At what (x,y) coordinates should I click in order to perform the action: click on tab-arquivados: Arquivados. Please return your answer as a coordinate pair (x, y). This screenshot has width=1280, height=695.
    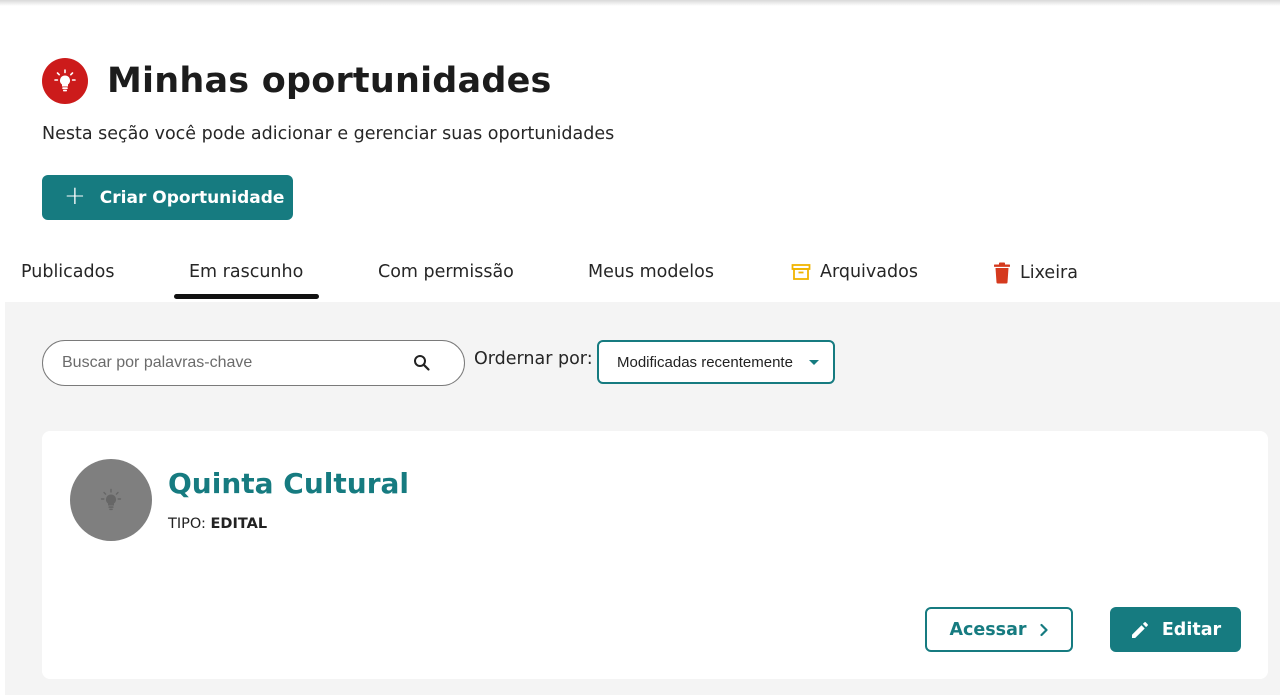
    Looking at the image, I should click on (854, 272).